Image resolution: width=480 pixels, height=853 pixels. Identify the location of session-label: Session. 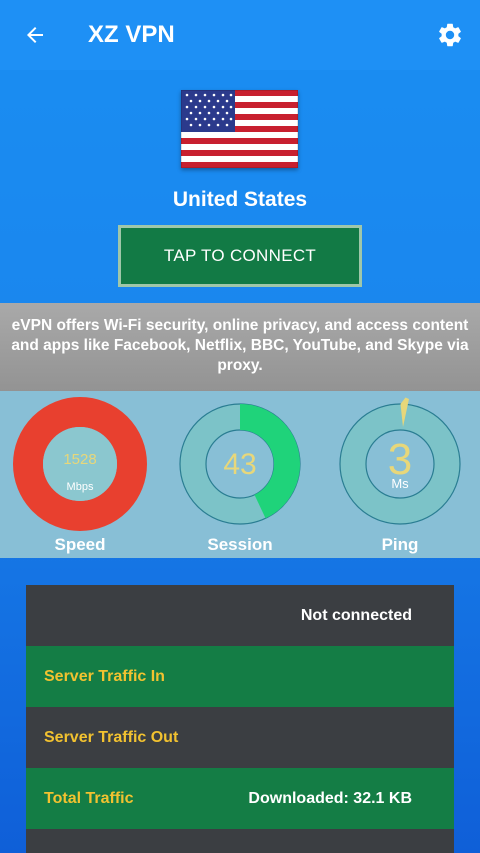
(240, 544).